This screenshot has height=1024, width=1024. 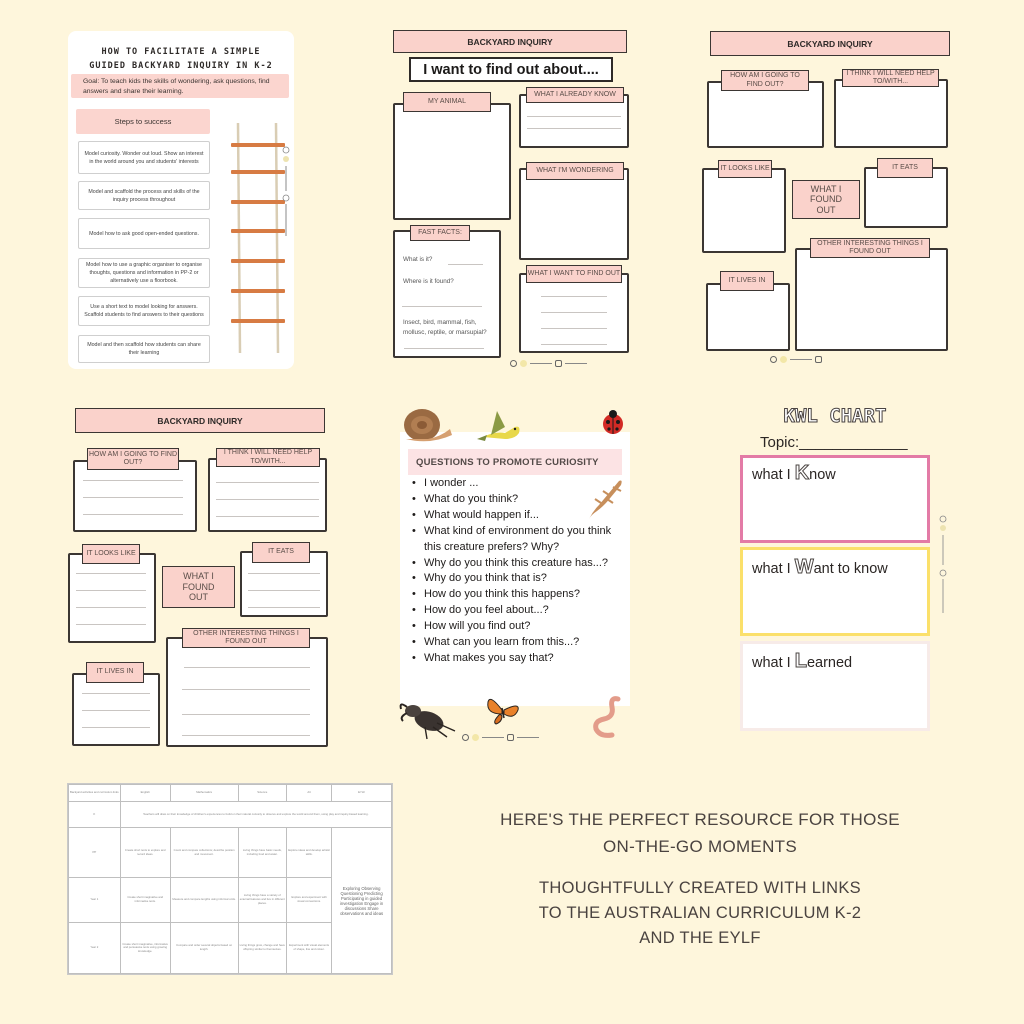 What do you see at coordinates (519, 611) in the screenshot?
I see `question-item: How do you feel about...?` at bounding box center [519, 611].